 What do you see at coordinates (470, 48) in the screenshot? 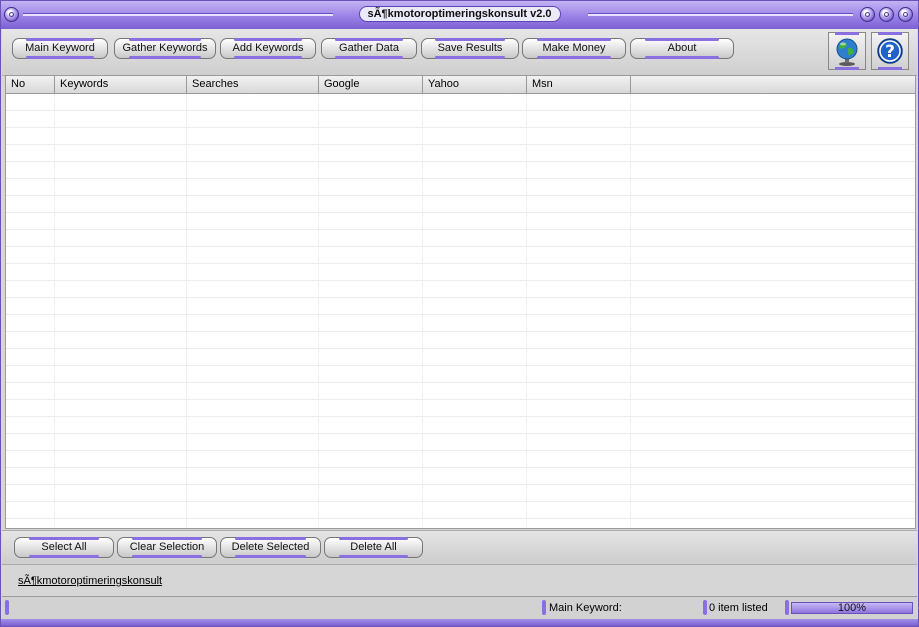
I see `save-results-button: Save Results` at bounding box center [470, 48].